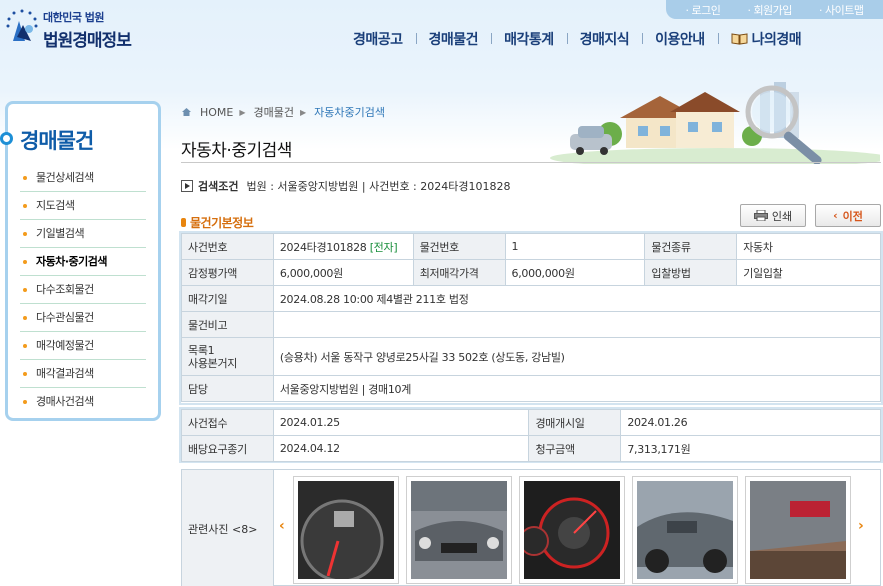 The image size is (883, 586). I want to click on sale-date-value: 2024.08.28 10:00 제4별관 211호 법정, so click(577, 298).